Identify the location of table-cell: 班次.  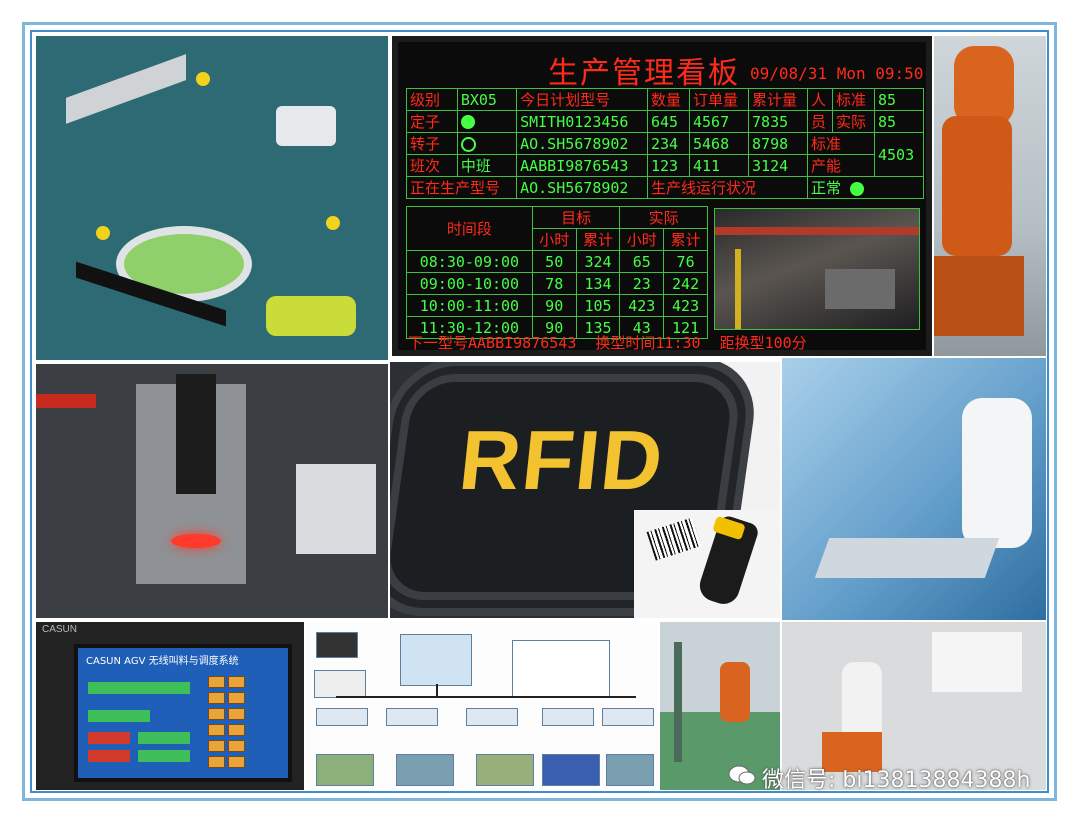
(432, 165).